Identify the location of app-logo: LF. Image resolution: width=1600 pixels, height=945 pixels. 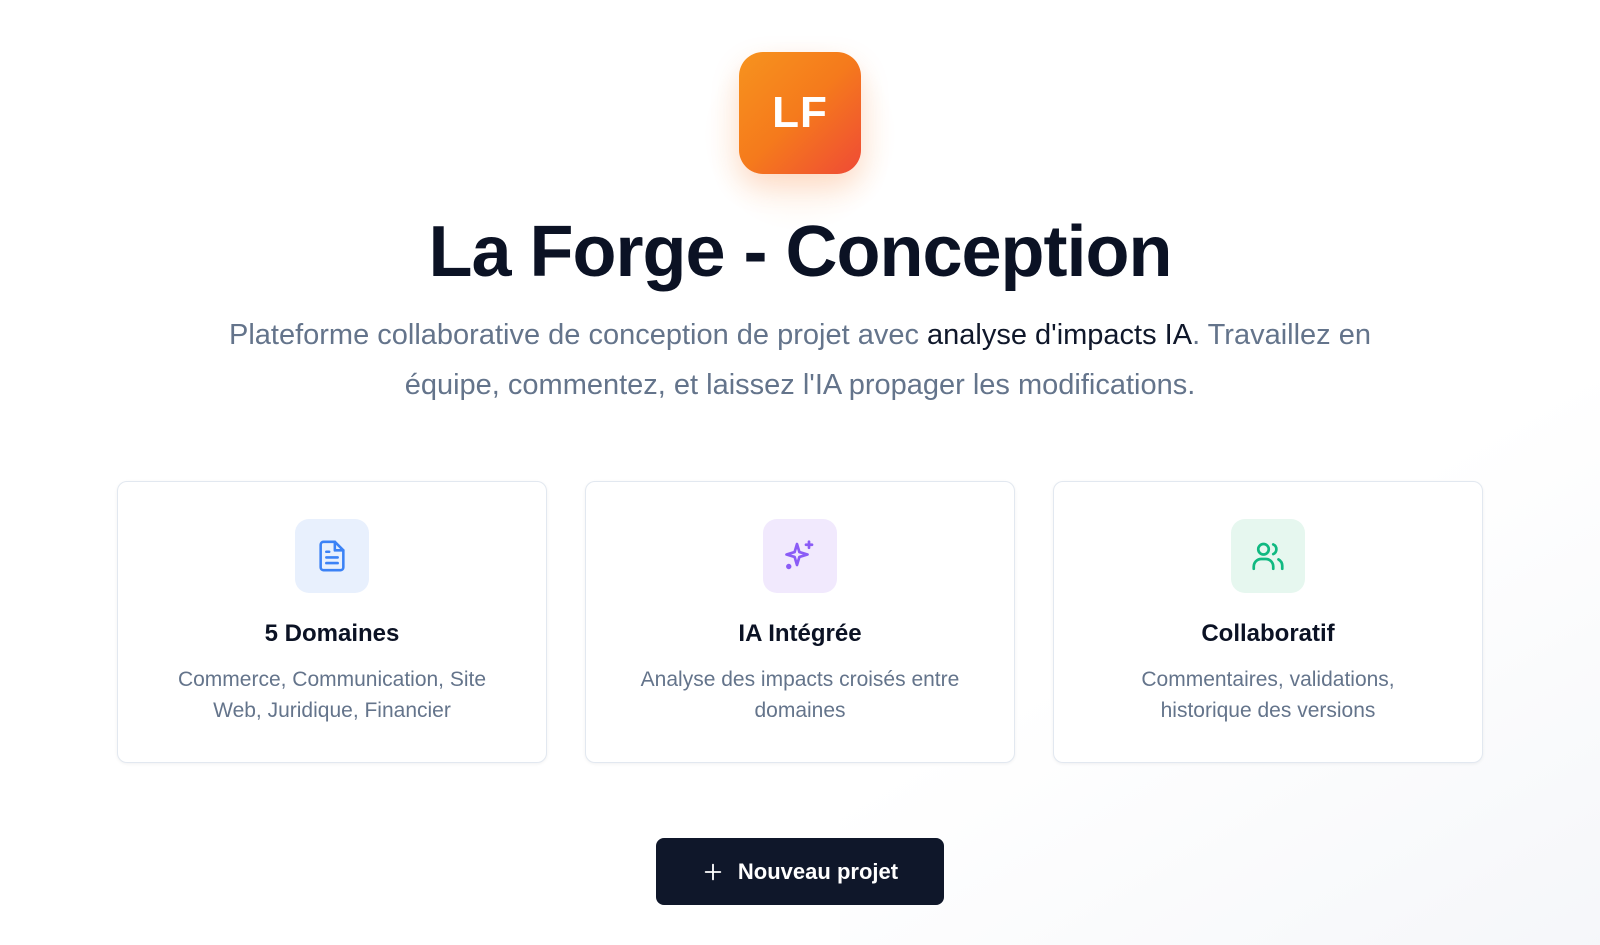
(800, 113).